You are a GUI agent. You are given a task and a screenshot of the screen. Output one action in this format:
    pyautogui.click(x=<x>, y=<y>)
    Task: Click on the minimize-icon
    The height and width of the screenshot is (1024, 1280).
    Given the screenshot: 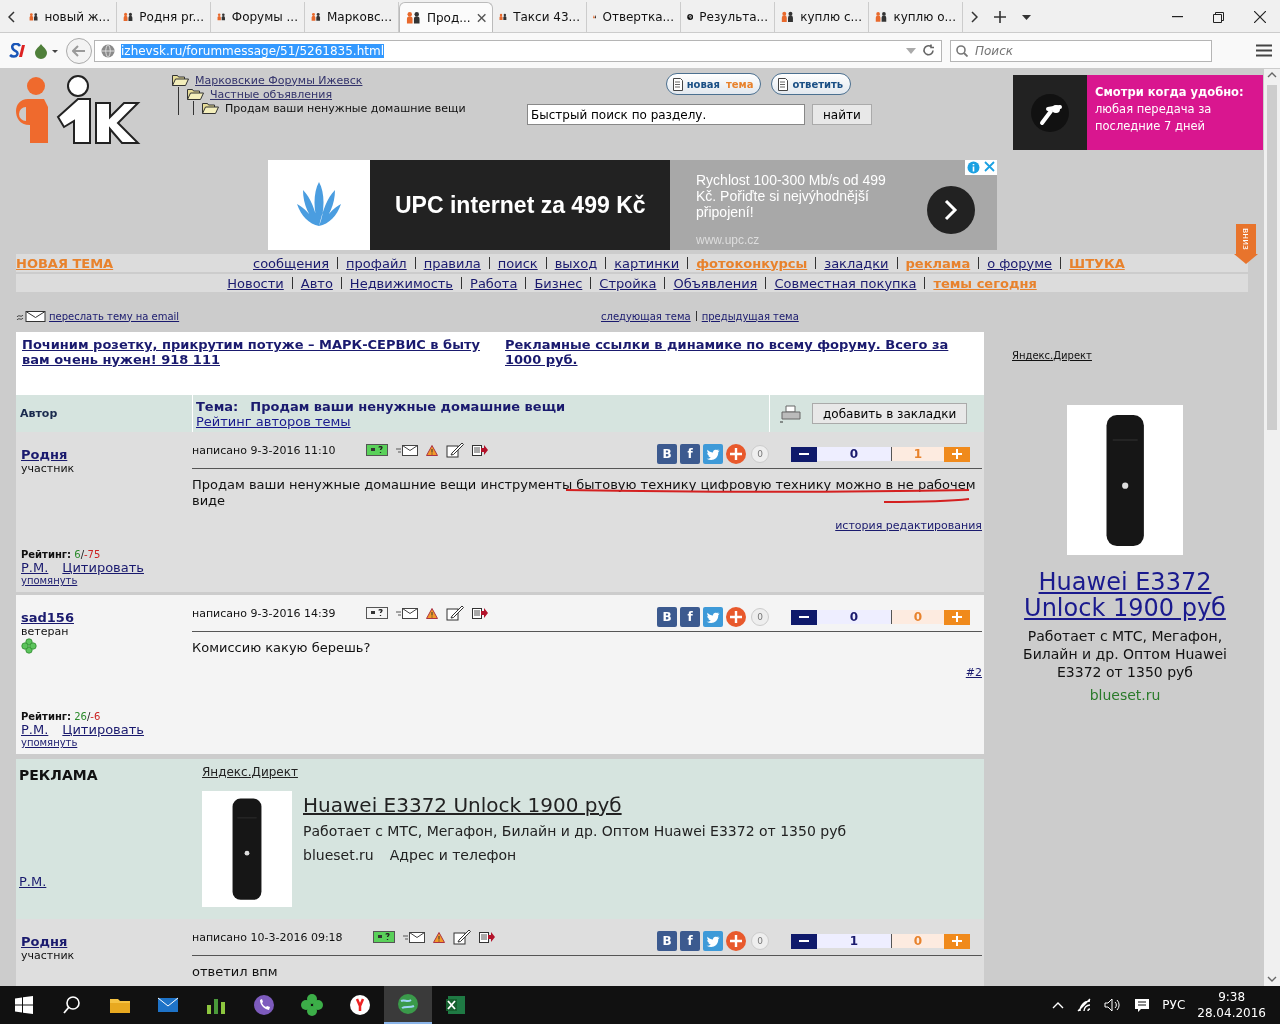 What is the action you would take?
    pyautogui.click(x=1177, y=17)
    